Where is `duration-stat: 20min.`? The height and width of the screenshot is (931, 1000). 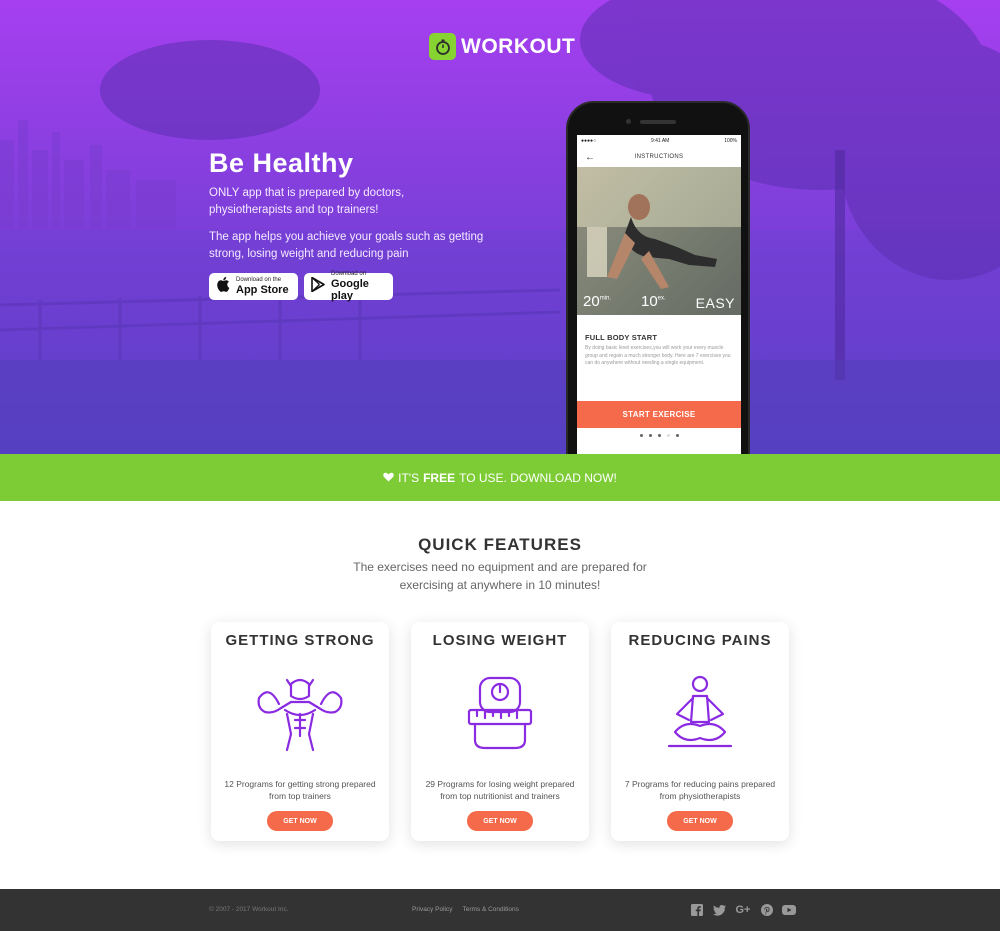
duration-stat: 20min. is located at coordinates (597, 301).